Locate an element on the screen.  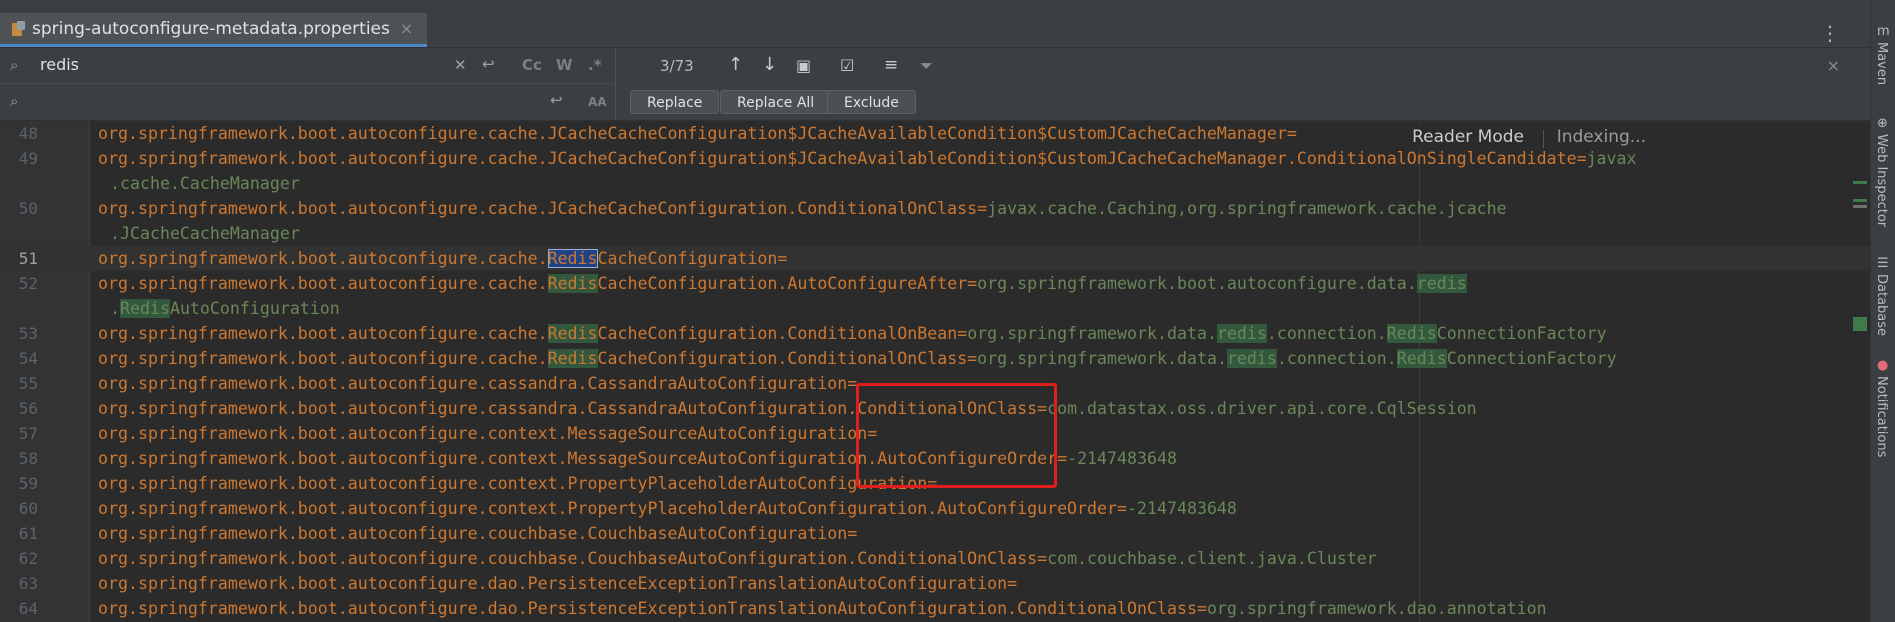
replace-button: Replace is located at coordinates (675, 102).